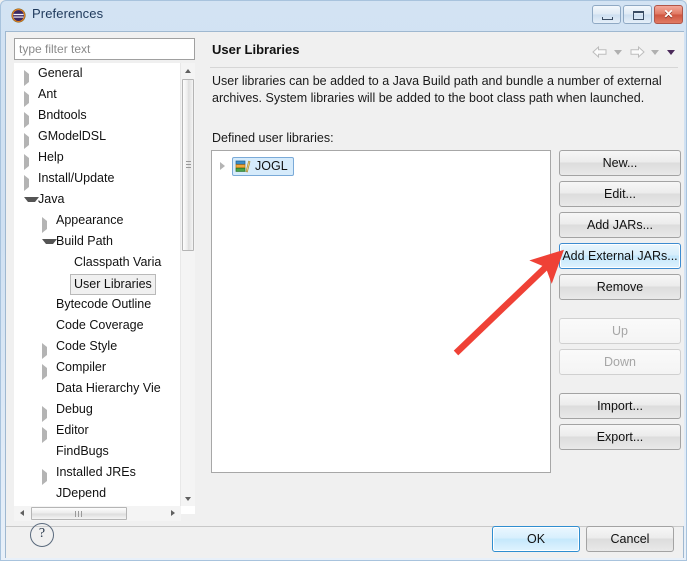  I want to click on sidebar-item-label: Bndtools, so click(62, 115).